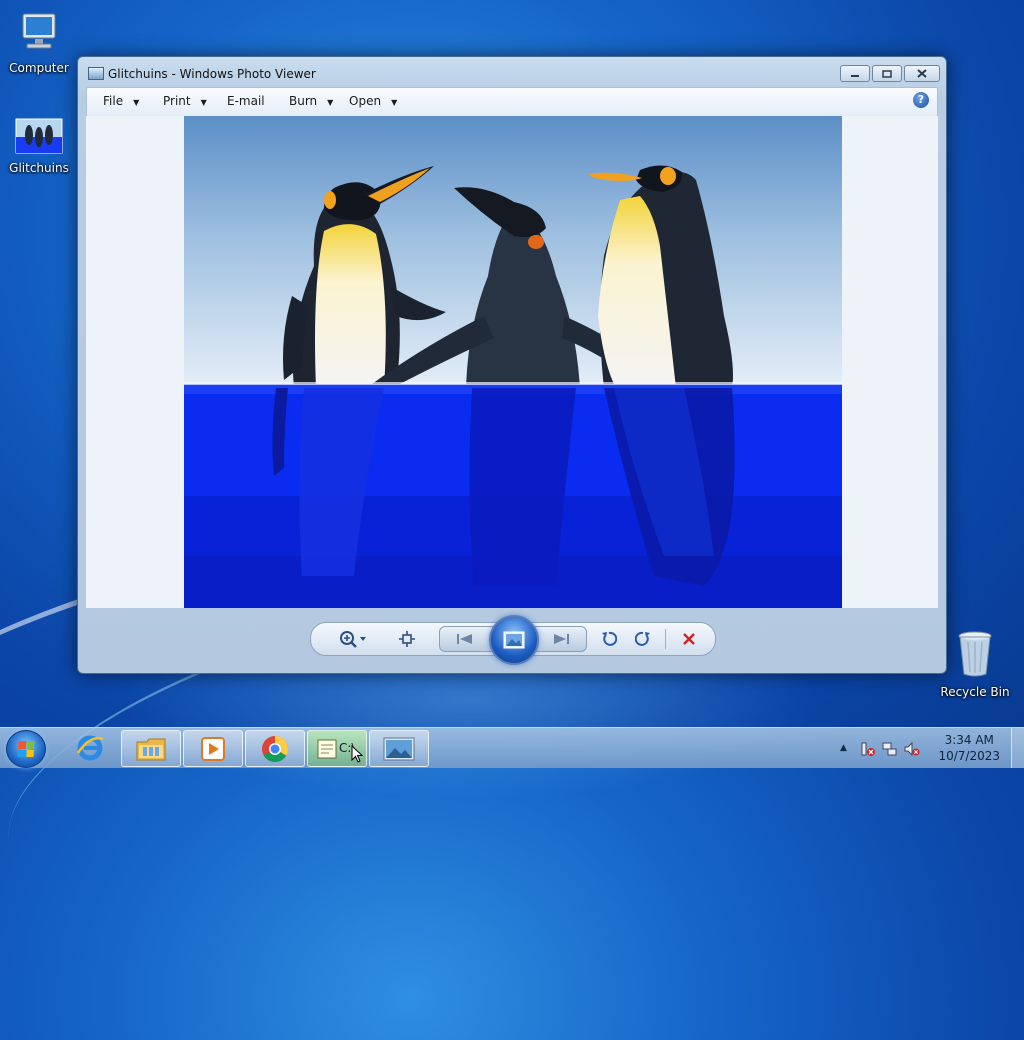 The width and height of the screenshot is (1024, 1040). I want to click on command-prompt-icon: C:\, so click(339, 749).